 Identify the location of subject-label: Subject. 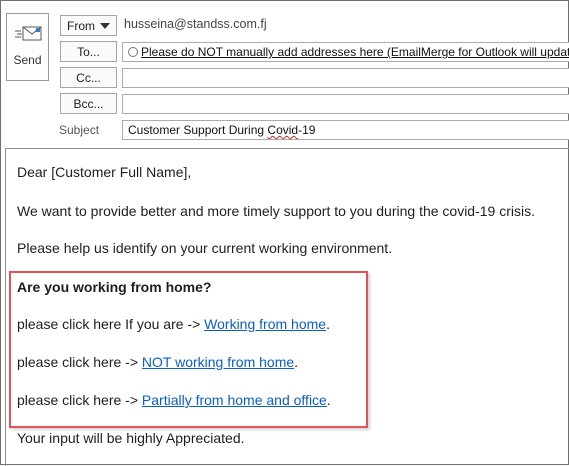
(79, 130).